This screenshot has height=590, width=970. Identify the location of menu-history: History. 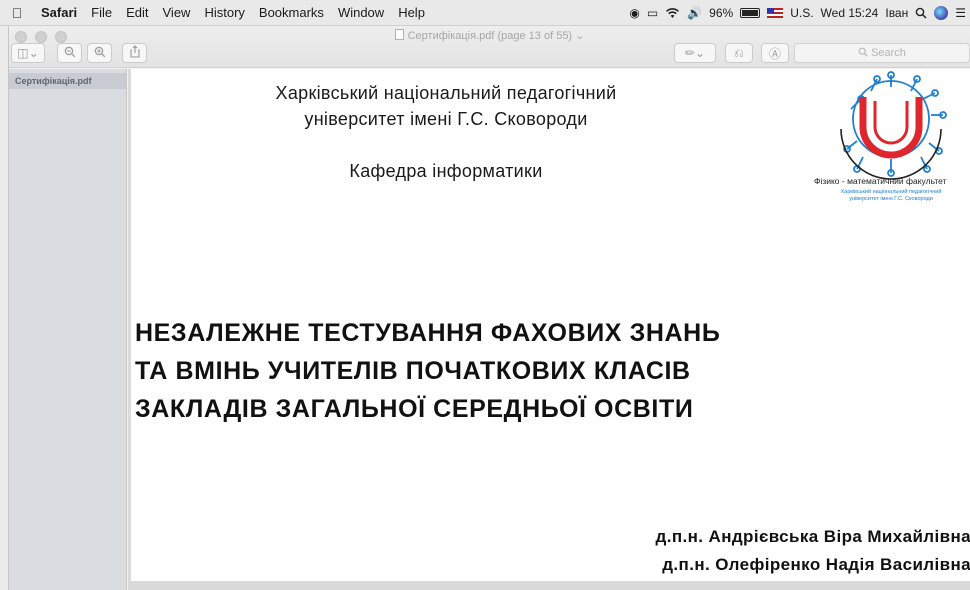
(224, 12).